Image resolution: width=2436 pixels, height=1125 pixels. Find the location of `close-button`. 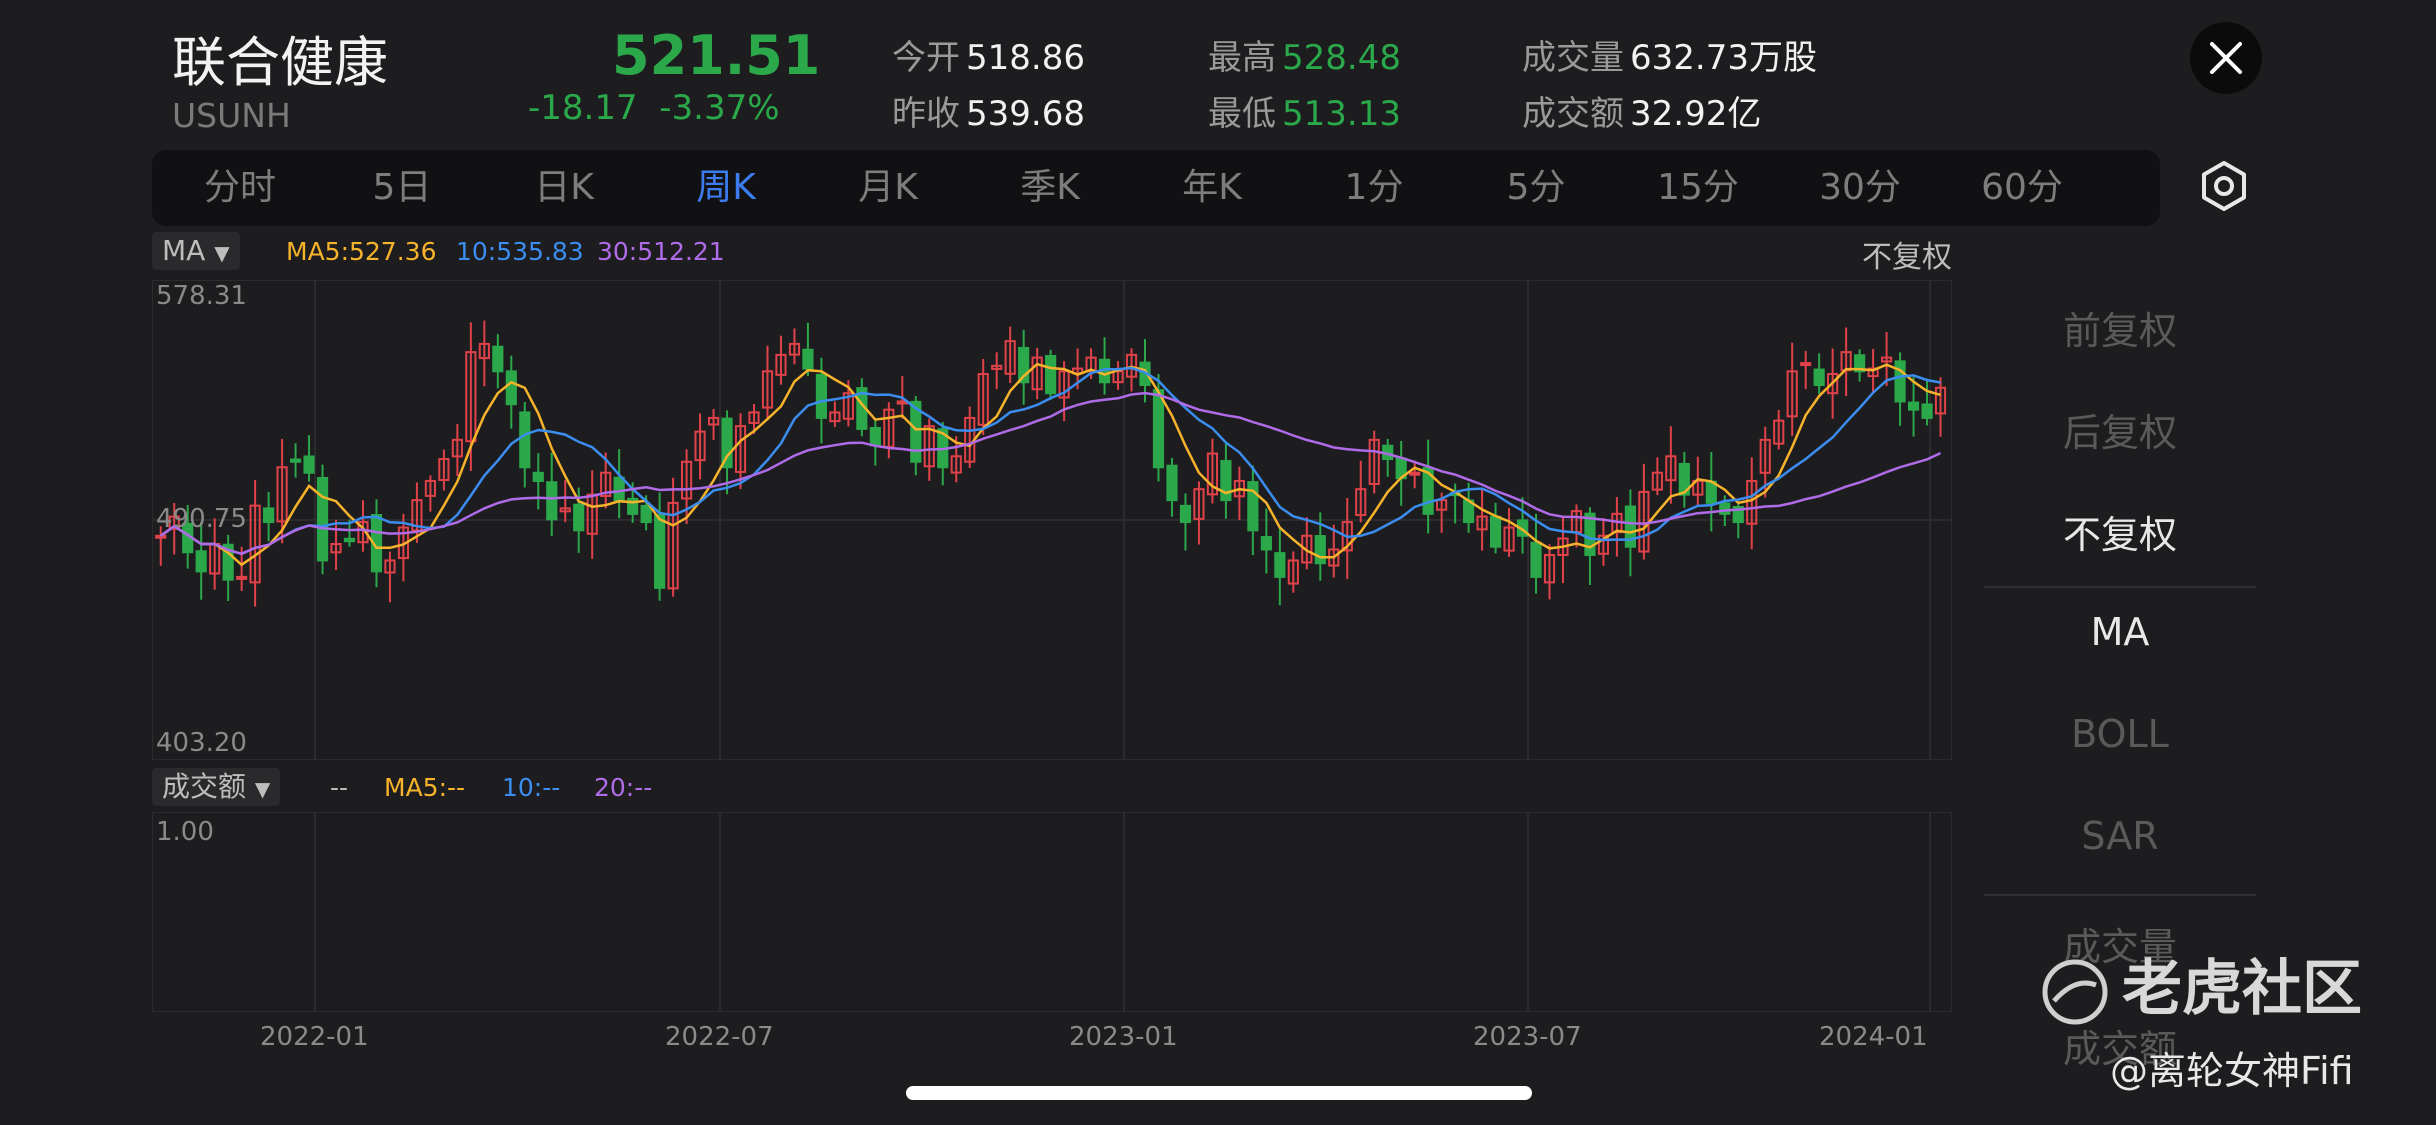

close-button is located at coordinates (2226, 58).